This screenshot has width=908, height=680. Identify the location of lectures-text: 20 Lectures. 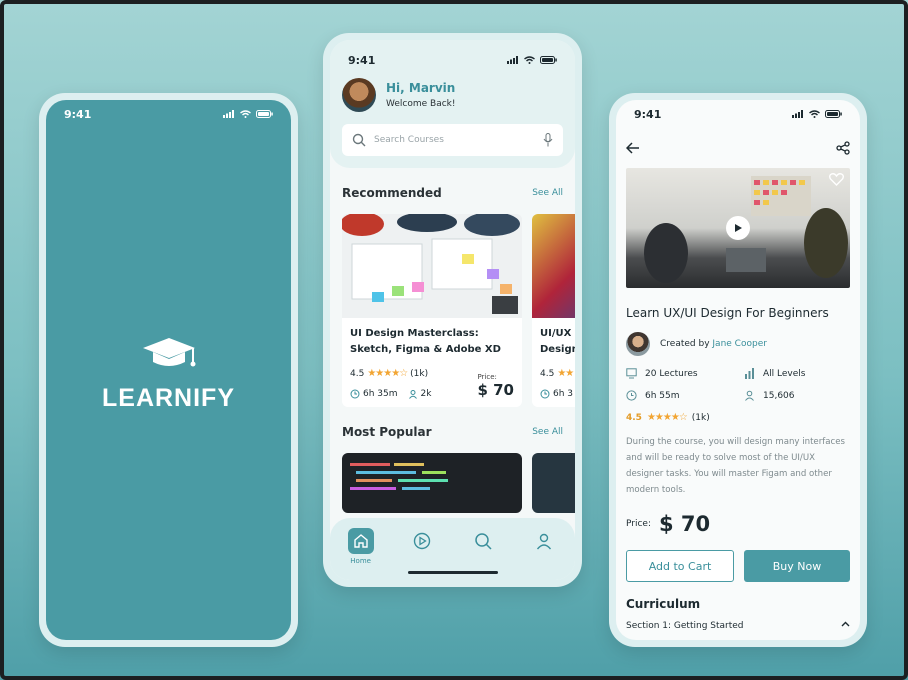
(671, 373).